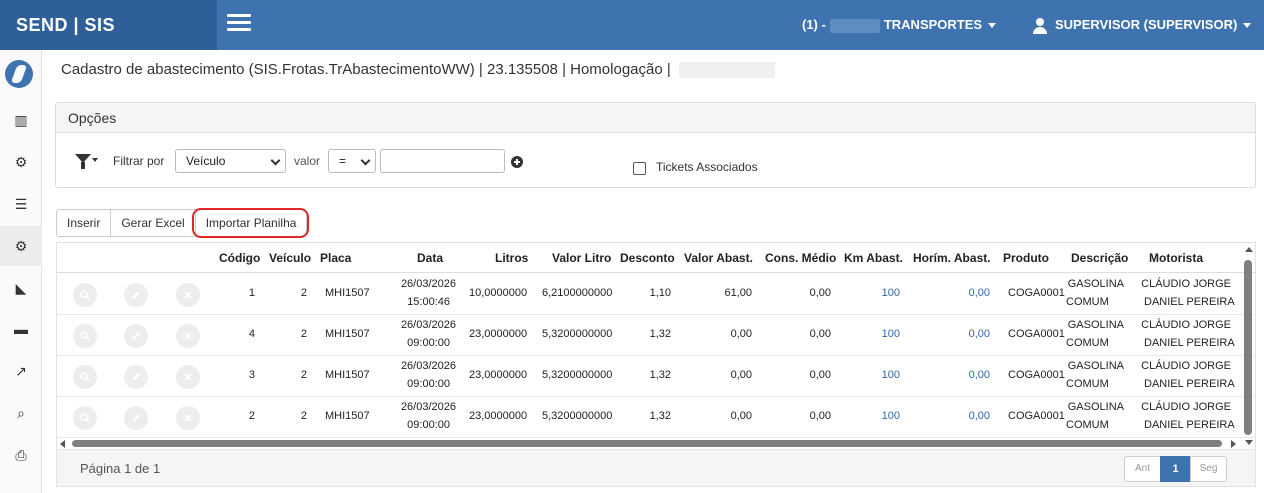 The width and height of the screenshot is (1264, 493). Describe the element at coordinates (21, 455) in the screenshot. I see `print-icon: ⎙` at that location.